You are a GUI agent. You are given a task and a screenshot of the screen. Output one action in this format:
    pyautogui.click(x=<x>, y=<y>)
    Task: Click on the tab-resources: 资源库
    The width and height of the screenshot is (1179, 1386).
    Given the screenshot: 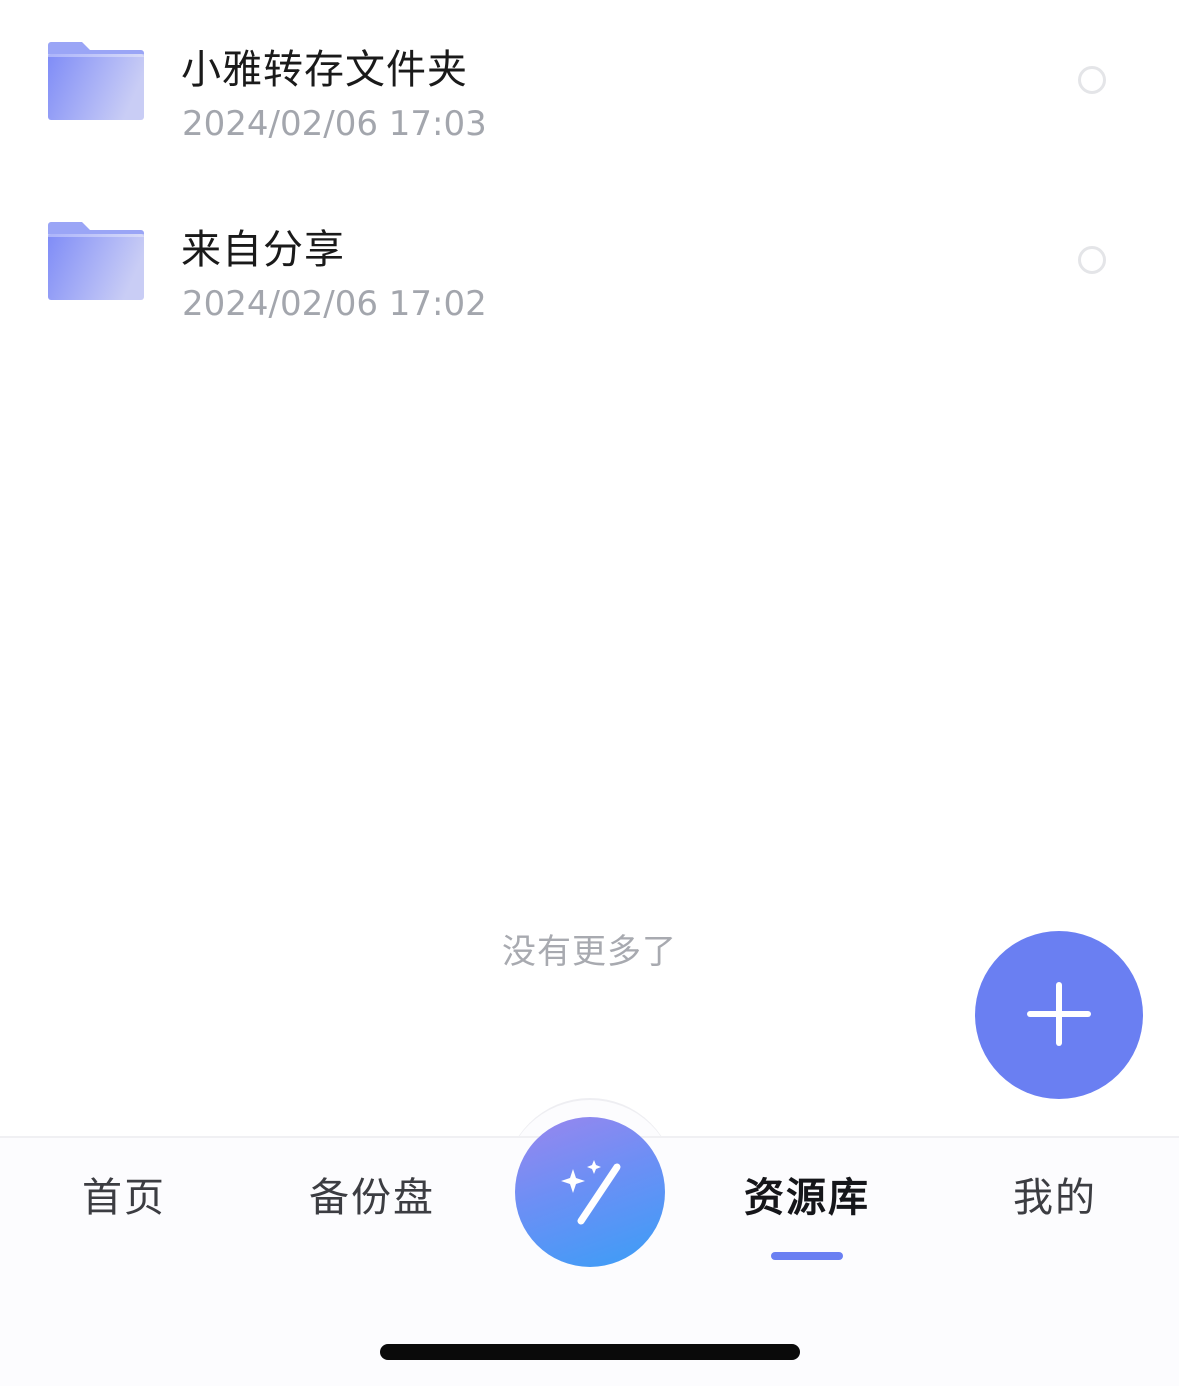 What is the action you would take?
    pyautogui.click(x=807, y=1198)
    